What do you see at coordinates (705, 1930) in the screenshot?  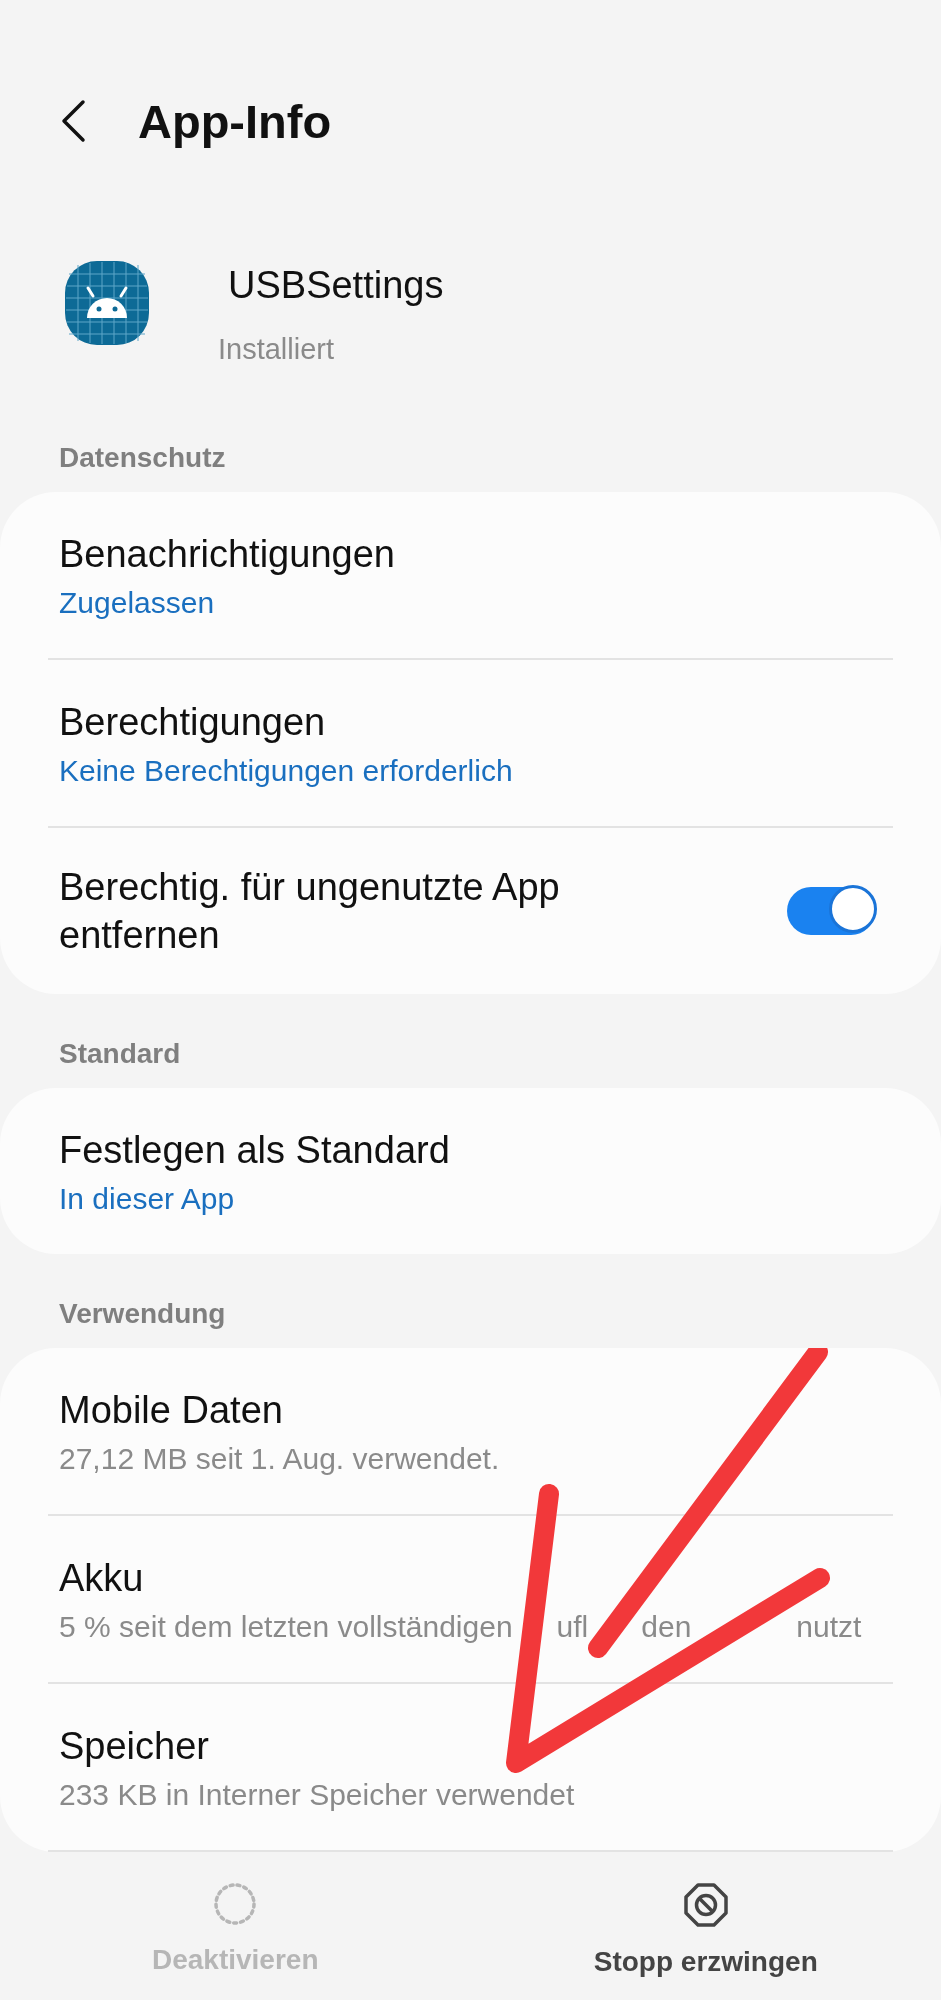 I see `action-button: Stopp erzwingen` at bounding box center [705, 1930].